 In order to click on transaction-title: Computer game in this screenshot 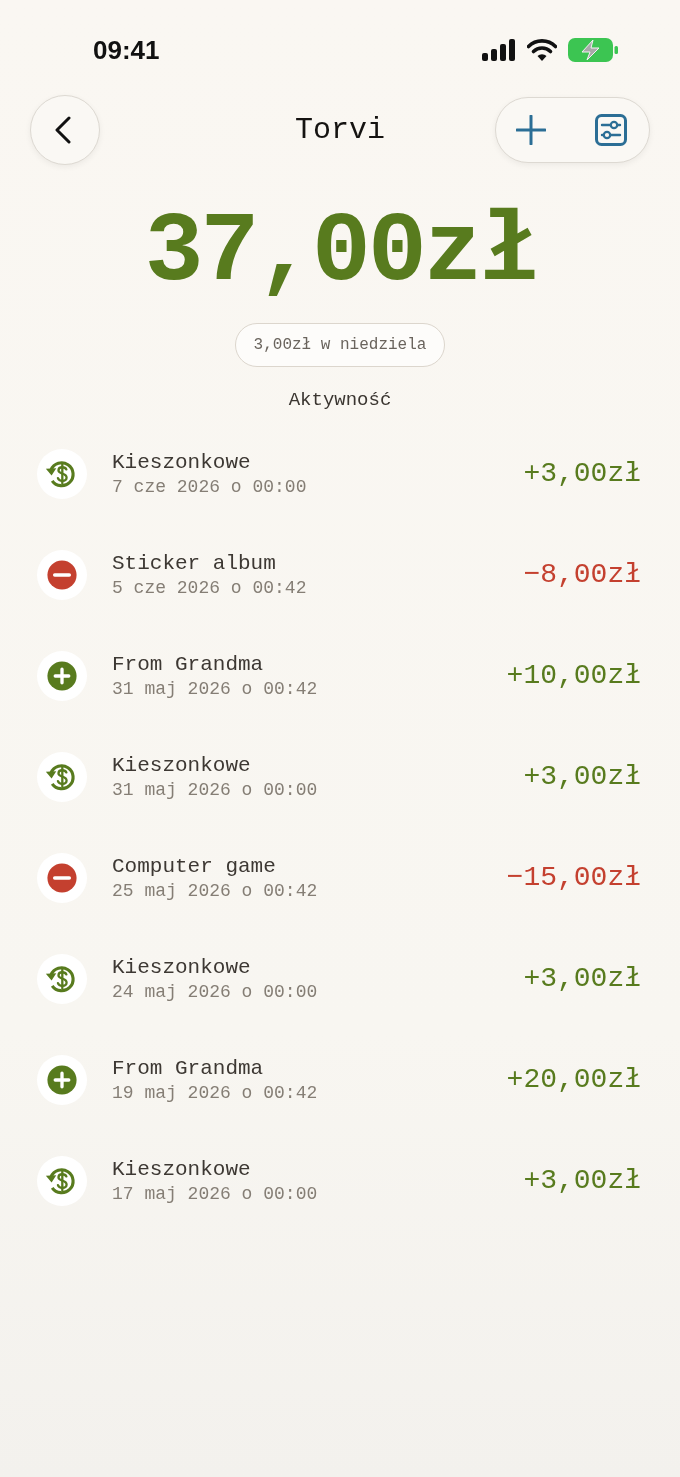, I will do `click(194, 866)`.